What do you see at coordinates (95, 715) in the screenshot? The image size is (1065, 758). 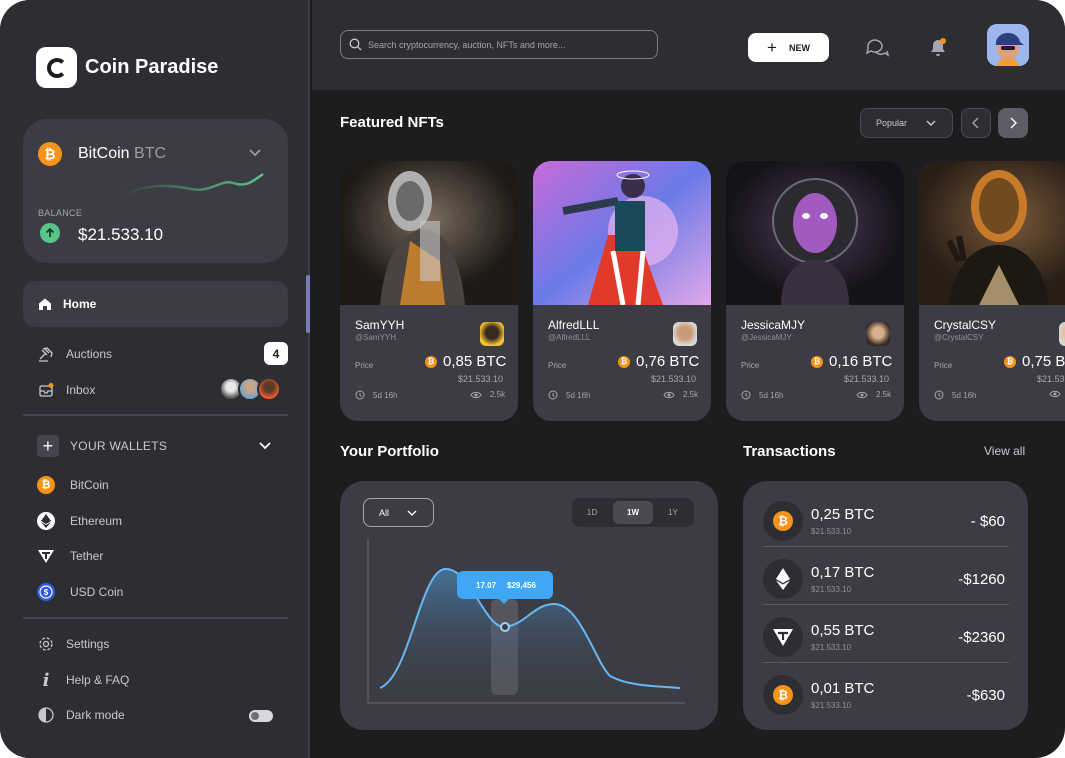 I see `nav-dark-mode-label: Dark mode` at bounding box center [95, 715].